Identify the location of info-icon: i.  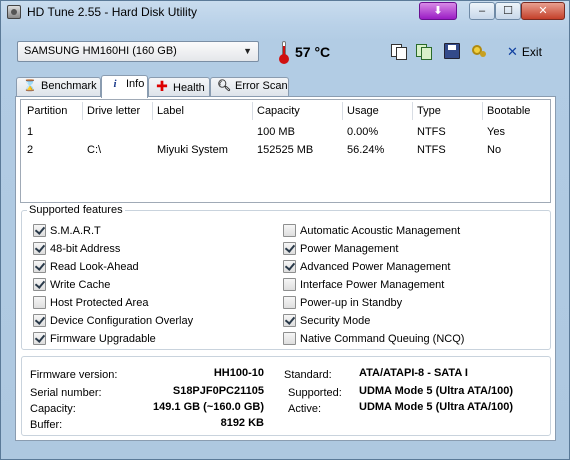
(115, 84).